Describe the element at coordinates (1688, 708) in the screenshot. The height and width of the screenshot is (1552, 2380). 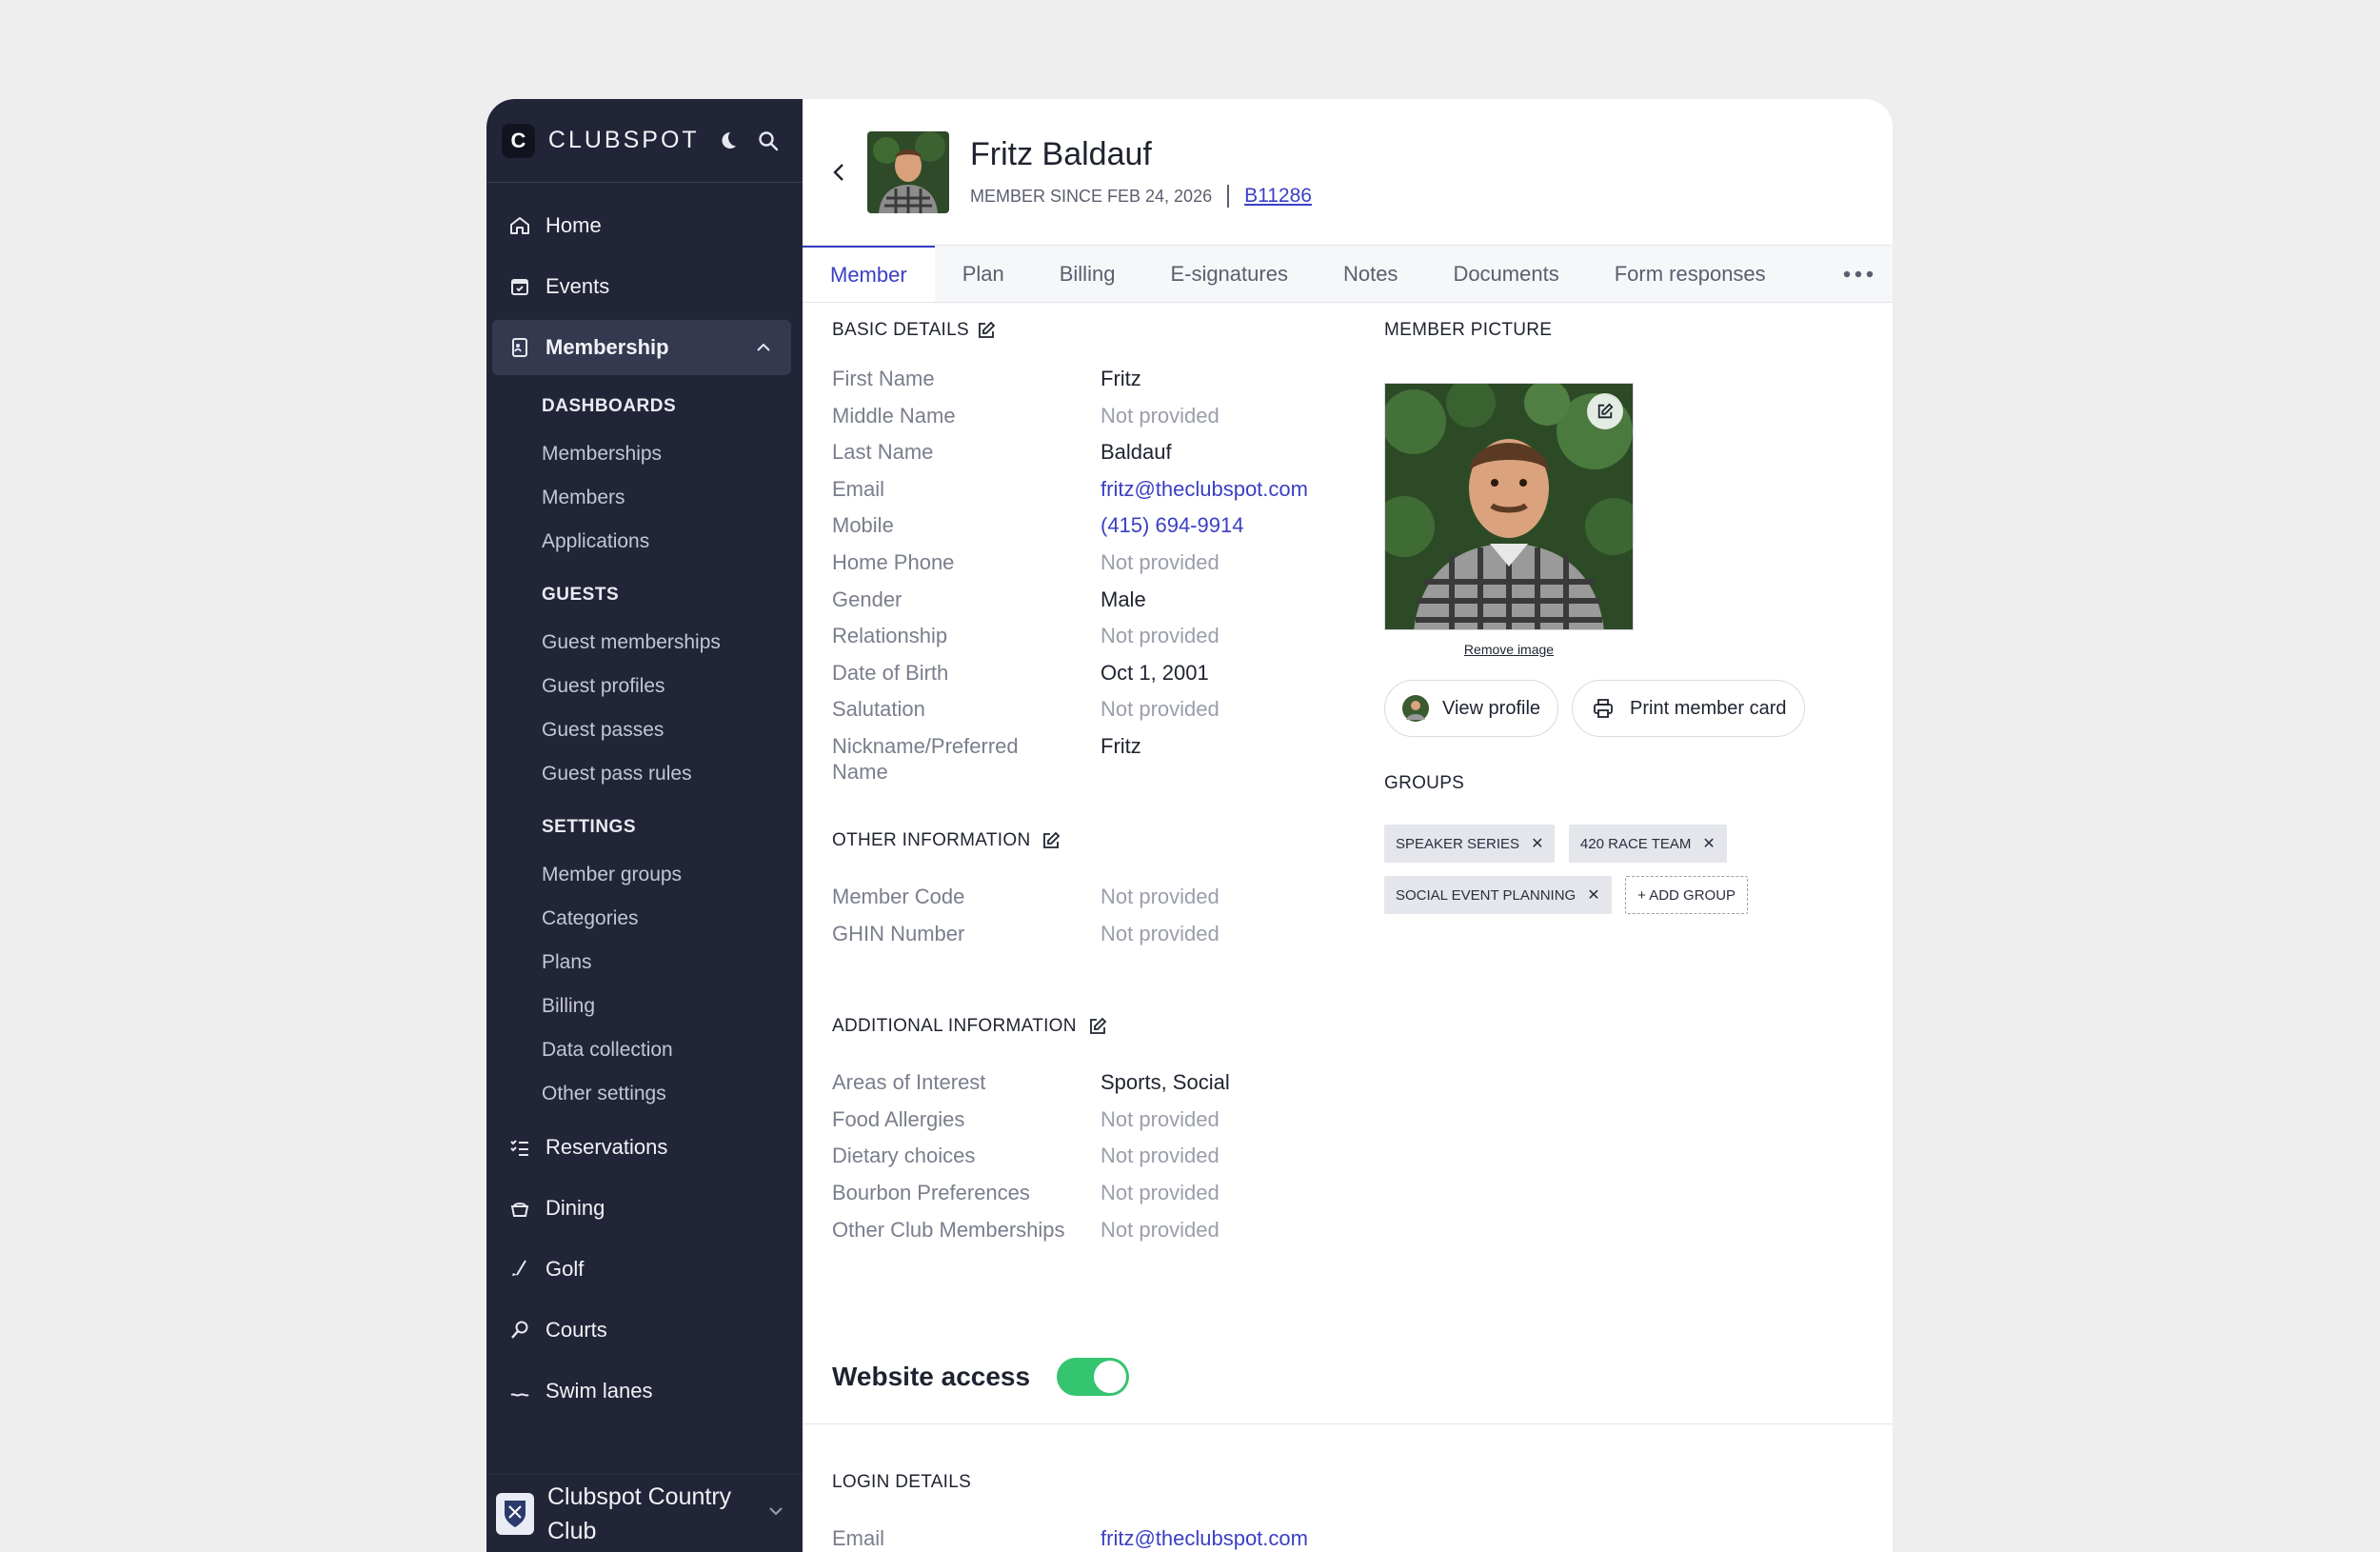
I see `print-member-card-button: Print member card` at that location.